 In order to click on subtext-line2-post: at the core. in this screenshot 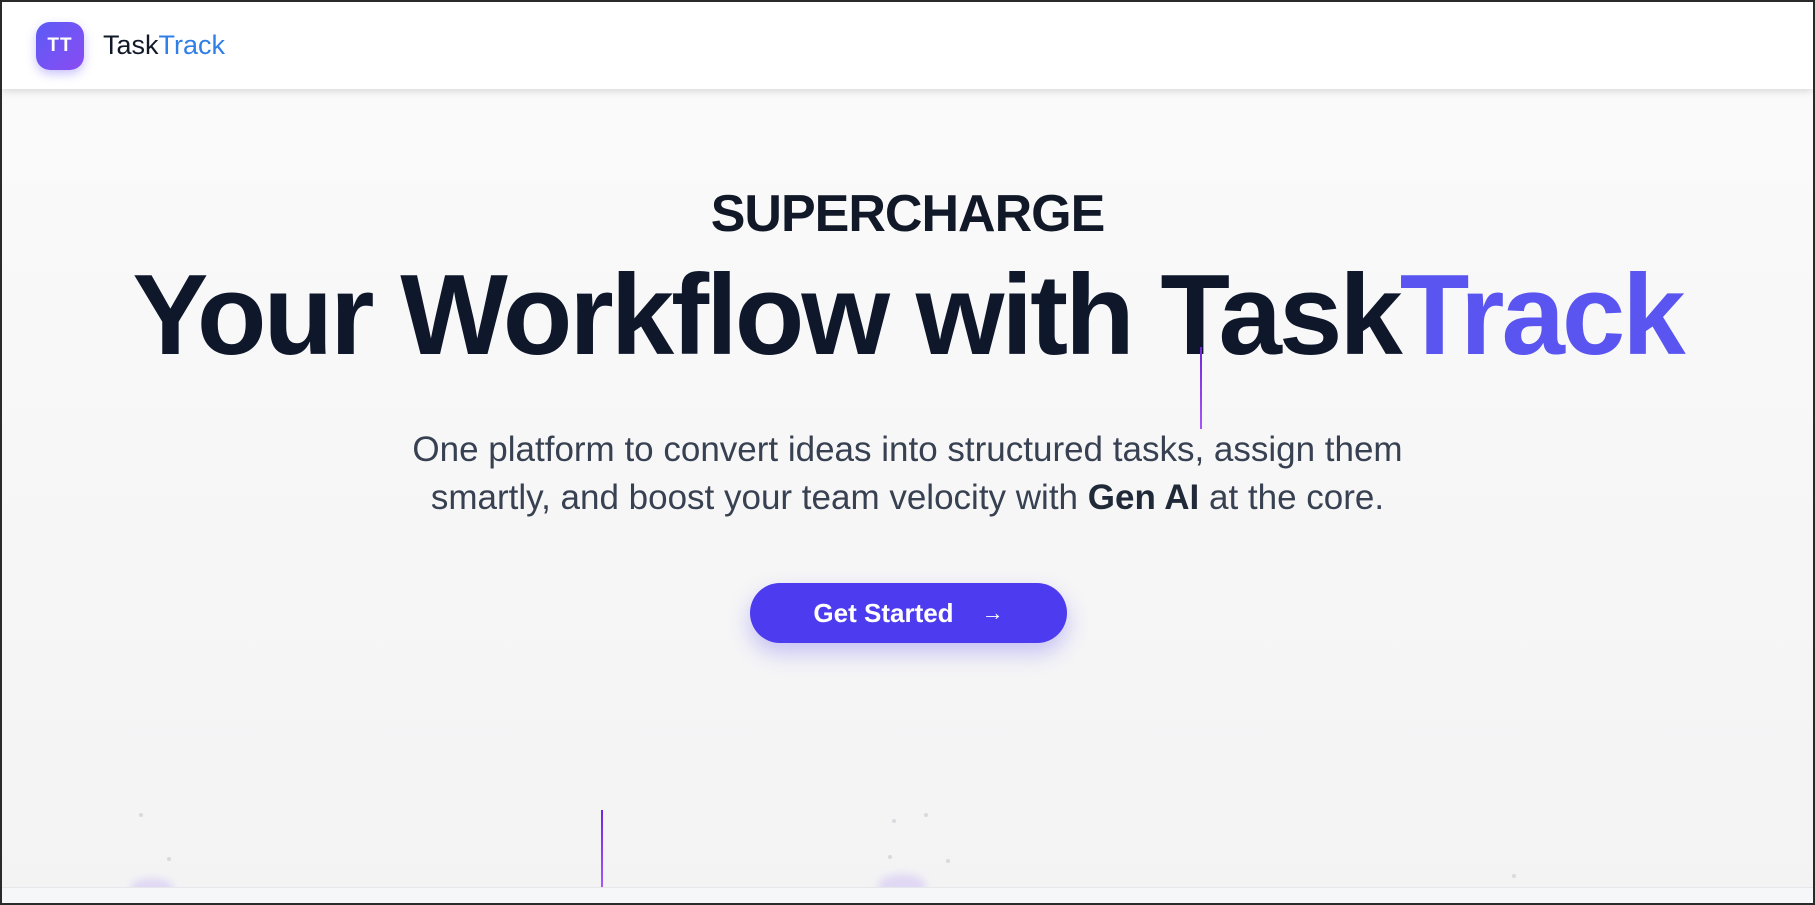, I will do `click(1292, 497)`.